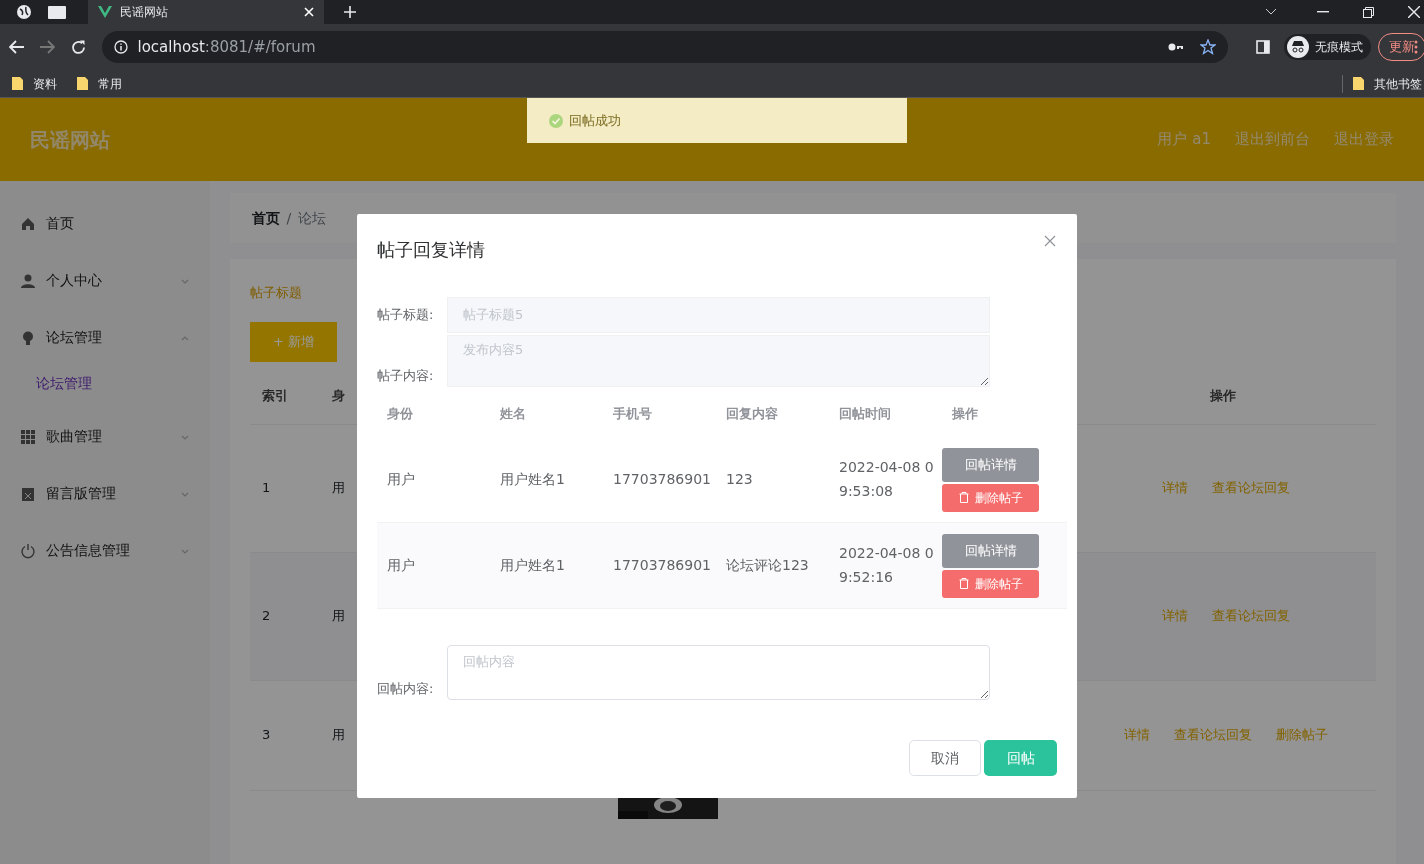 The image size is (1424, 864). Describe the element at coordinates (266, 488) in the screenshot. I see `table-cell-text: 1` at that location.